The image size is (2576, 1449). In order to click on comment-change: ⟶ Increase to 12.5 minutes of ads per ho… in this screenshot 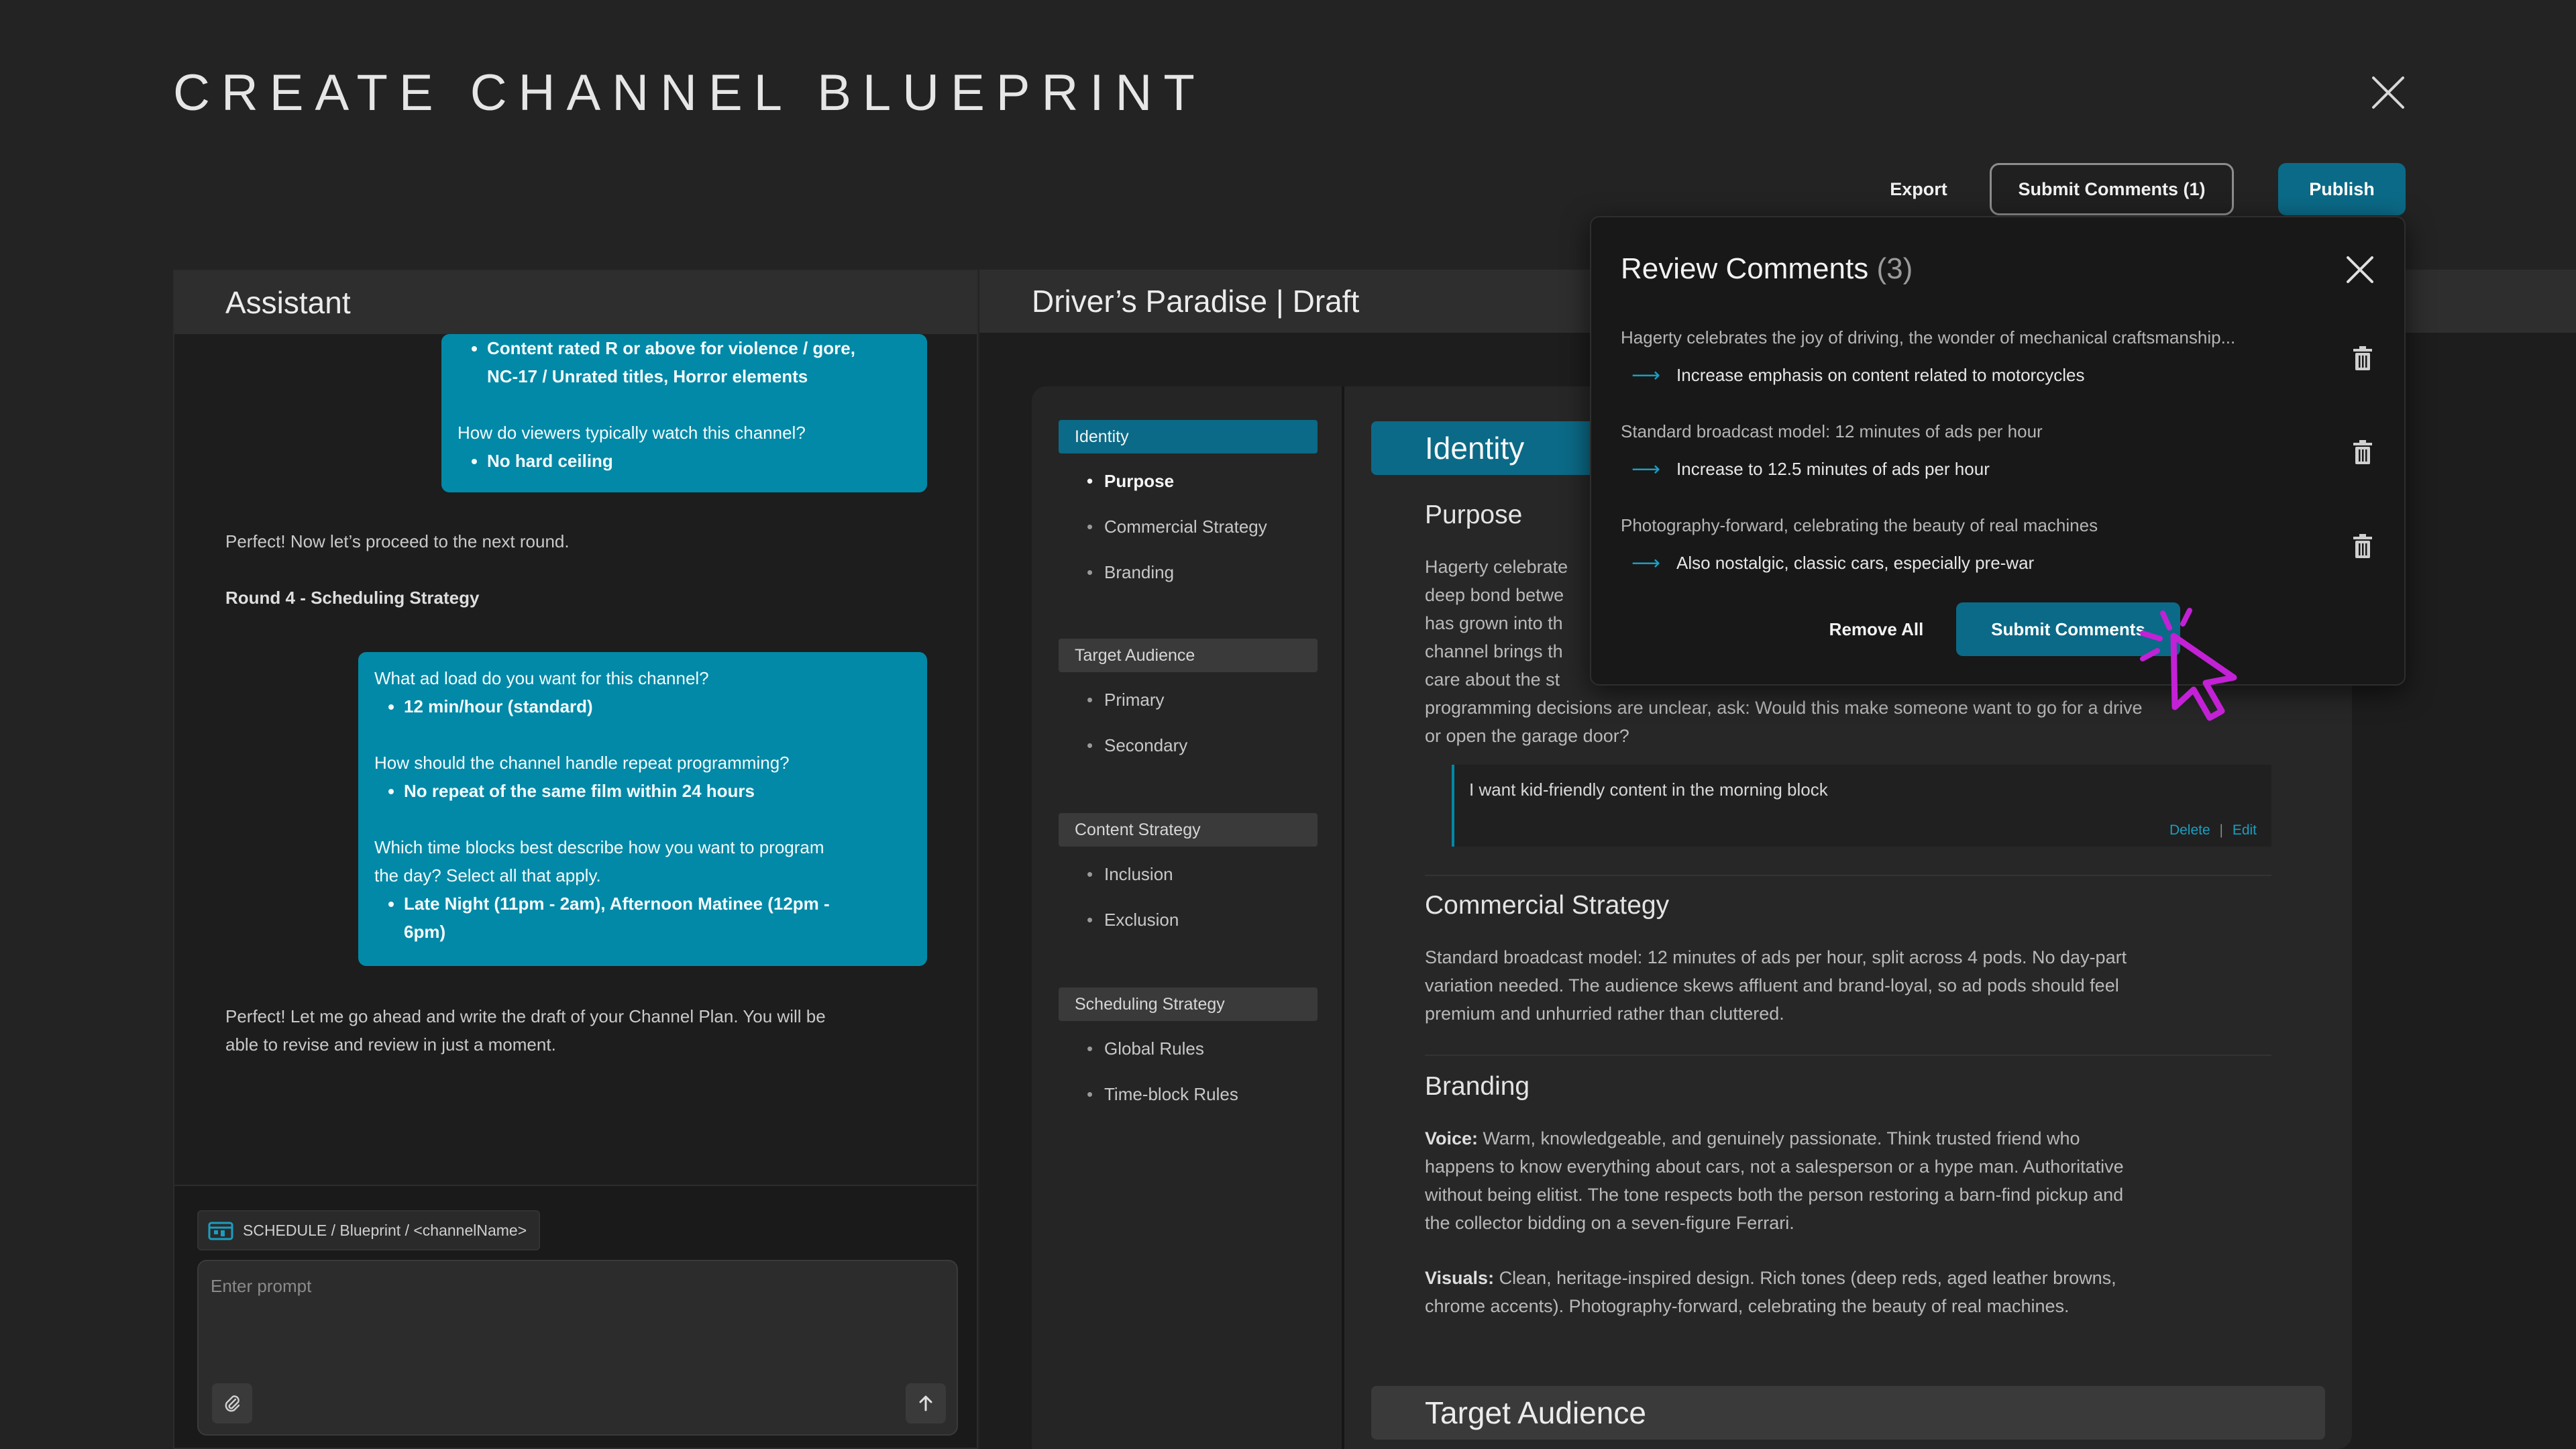, I will do `click(1810, 469)`.